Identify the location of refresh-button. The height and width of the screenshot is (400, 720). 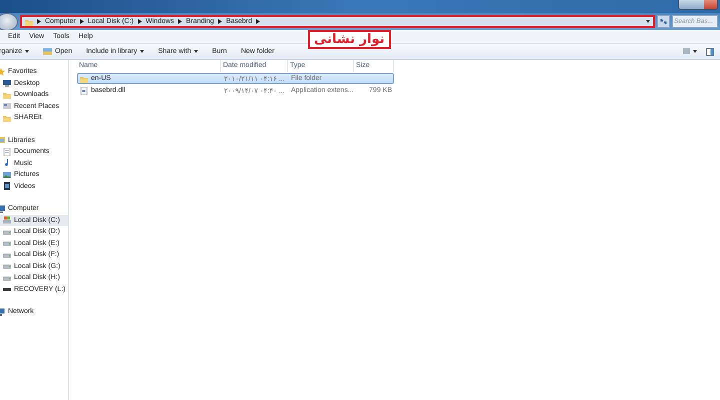
(663, 21).